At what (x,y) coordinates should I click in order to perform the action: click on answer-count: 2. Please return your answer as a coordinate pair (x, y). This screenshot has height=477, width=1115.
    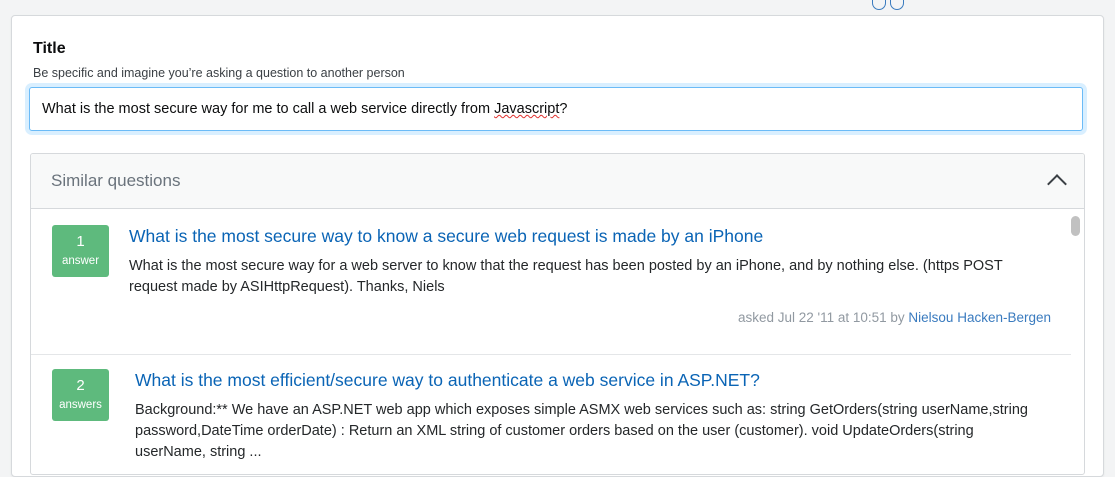
    Looking at the image, I should click on (80, 385).